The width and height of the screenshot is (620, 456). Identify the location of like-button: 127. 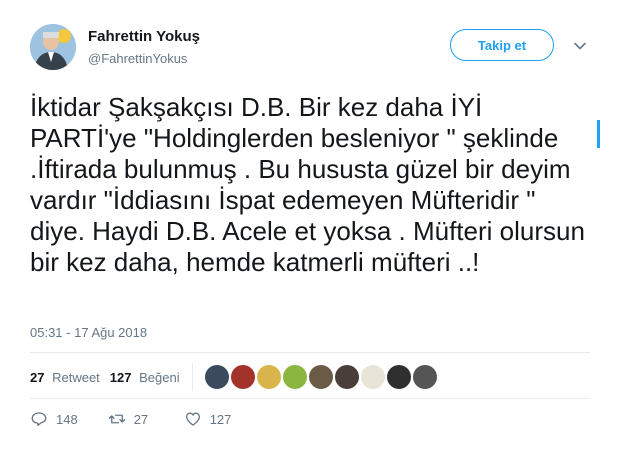
(208, 419).